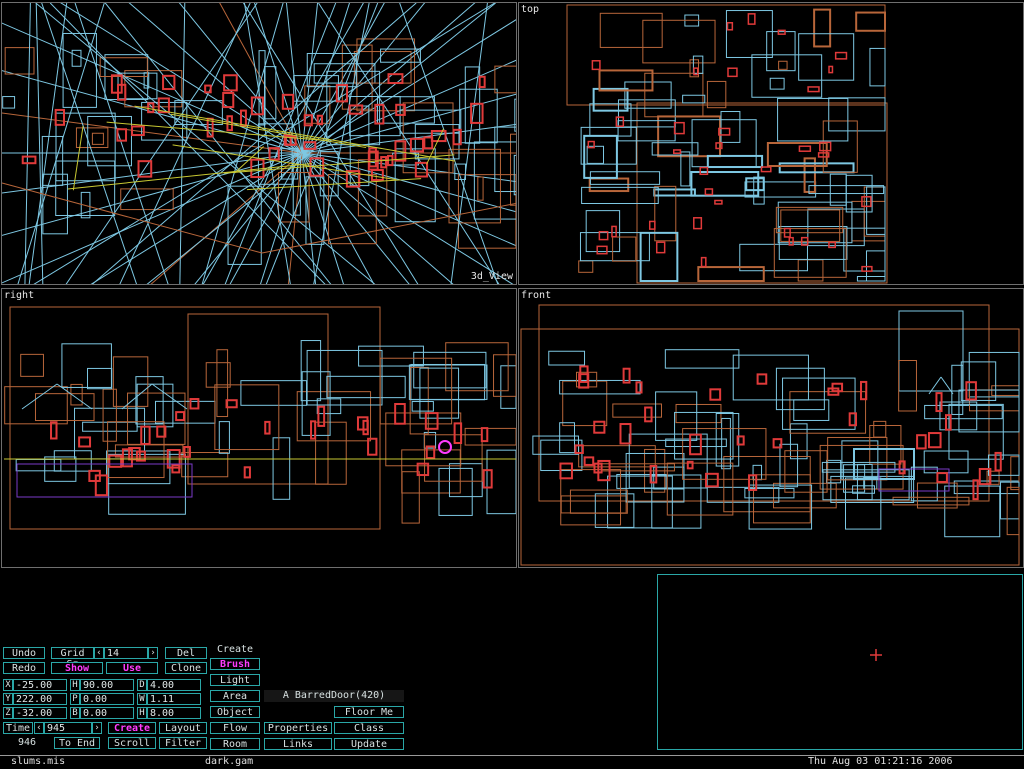 The height and width of the screenshot is (769, 1024). Describe the element at coordinates (8, 699) in the screenshot. I see `axis-y-label: Y` at that location.